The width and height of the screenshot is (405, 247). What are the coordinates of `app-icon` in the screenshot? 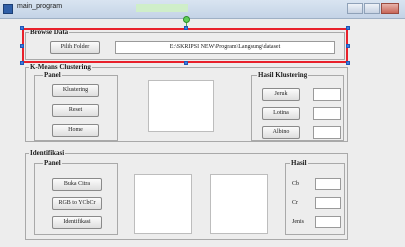 It's located at (8, 9).